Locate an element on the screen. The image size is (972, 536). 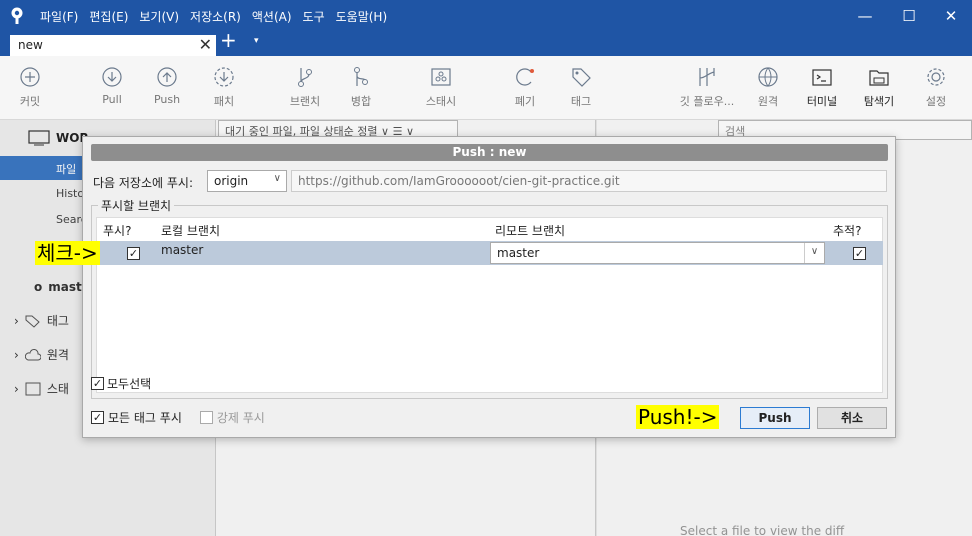
check-annotation: 체크-> is located at coordinates (67, 253).